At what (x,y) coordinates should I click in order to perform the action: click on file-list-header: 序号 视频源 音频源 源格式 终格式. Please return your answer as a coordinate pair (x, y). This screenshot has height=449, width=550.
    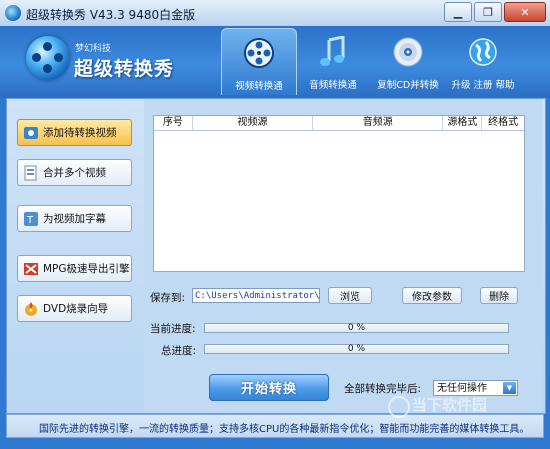
    Looking at the image, I should click on (339, 123).